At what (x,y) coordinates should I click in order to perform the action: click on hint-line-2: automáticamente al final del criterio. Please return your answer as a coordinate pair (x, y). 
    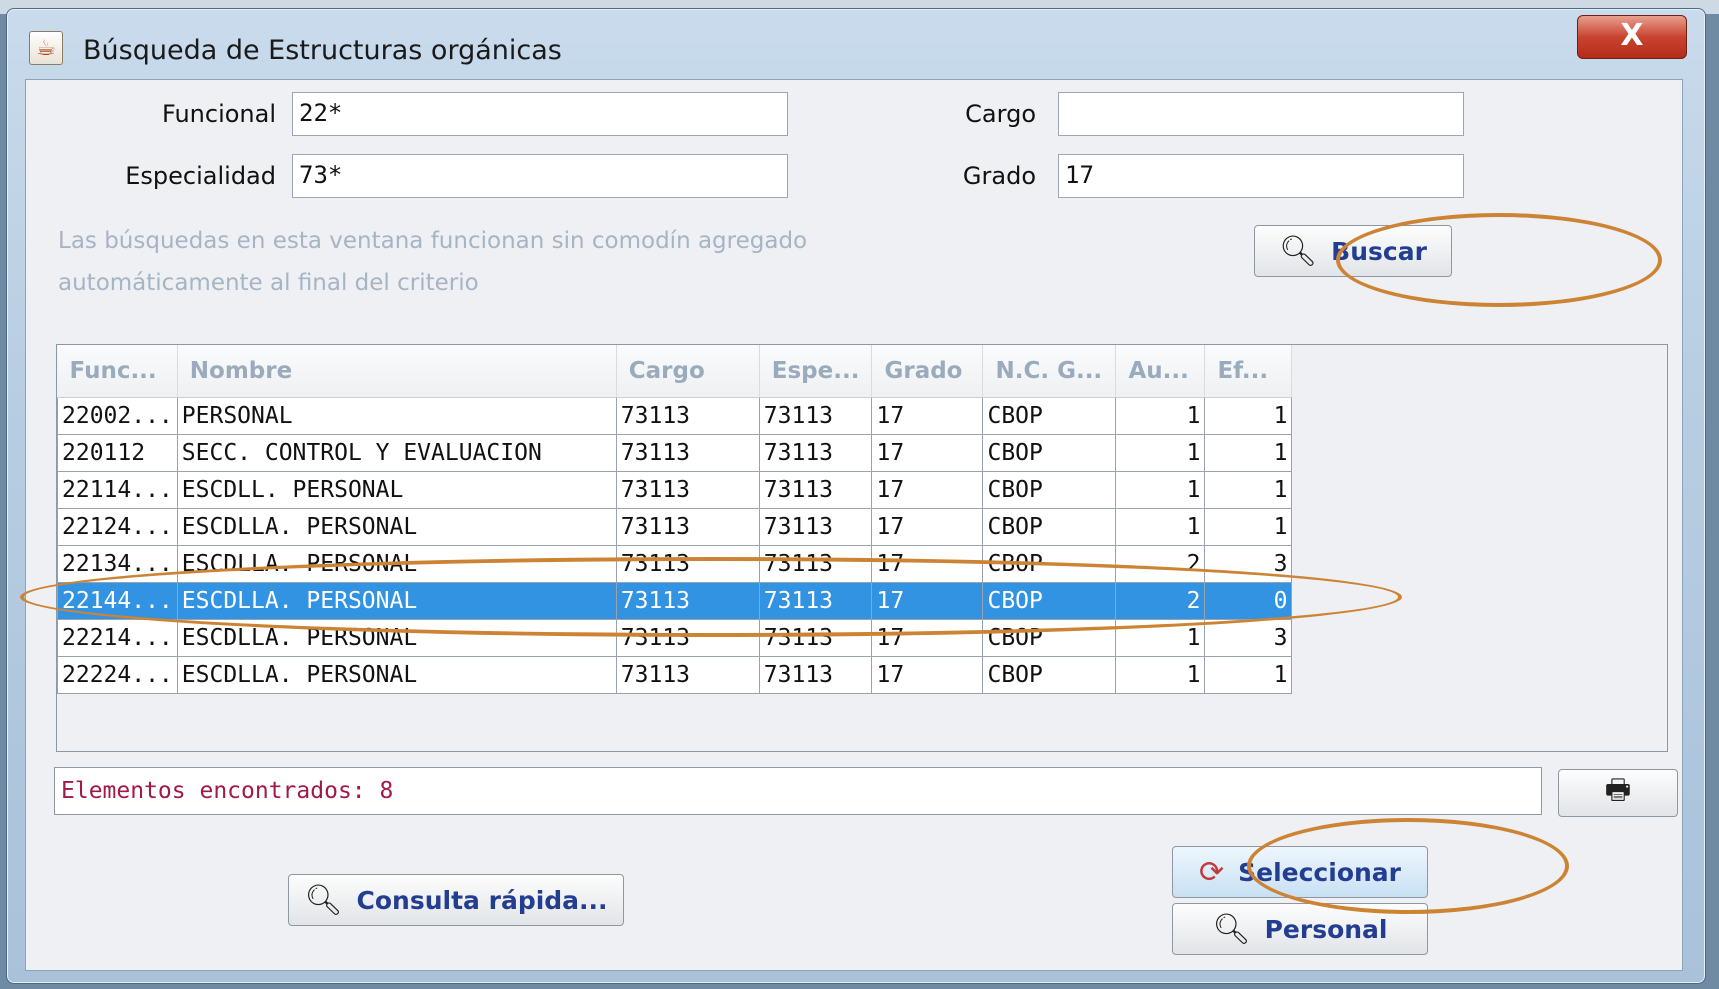
    Looking at the image, I should click on (268, 283).